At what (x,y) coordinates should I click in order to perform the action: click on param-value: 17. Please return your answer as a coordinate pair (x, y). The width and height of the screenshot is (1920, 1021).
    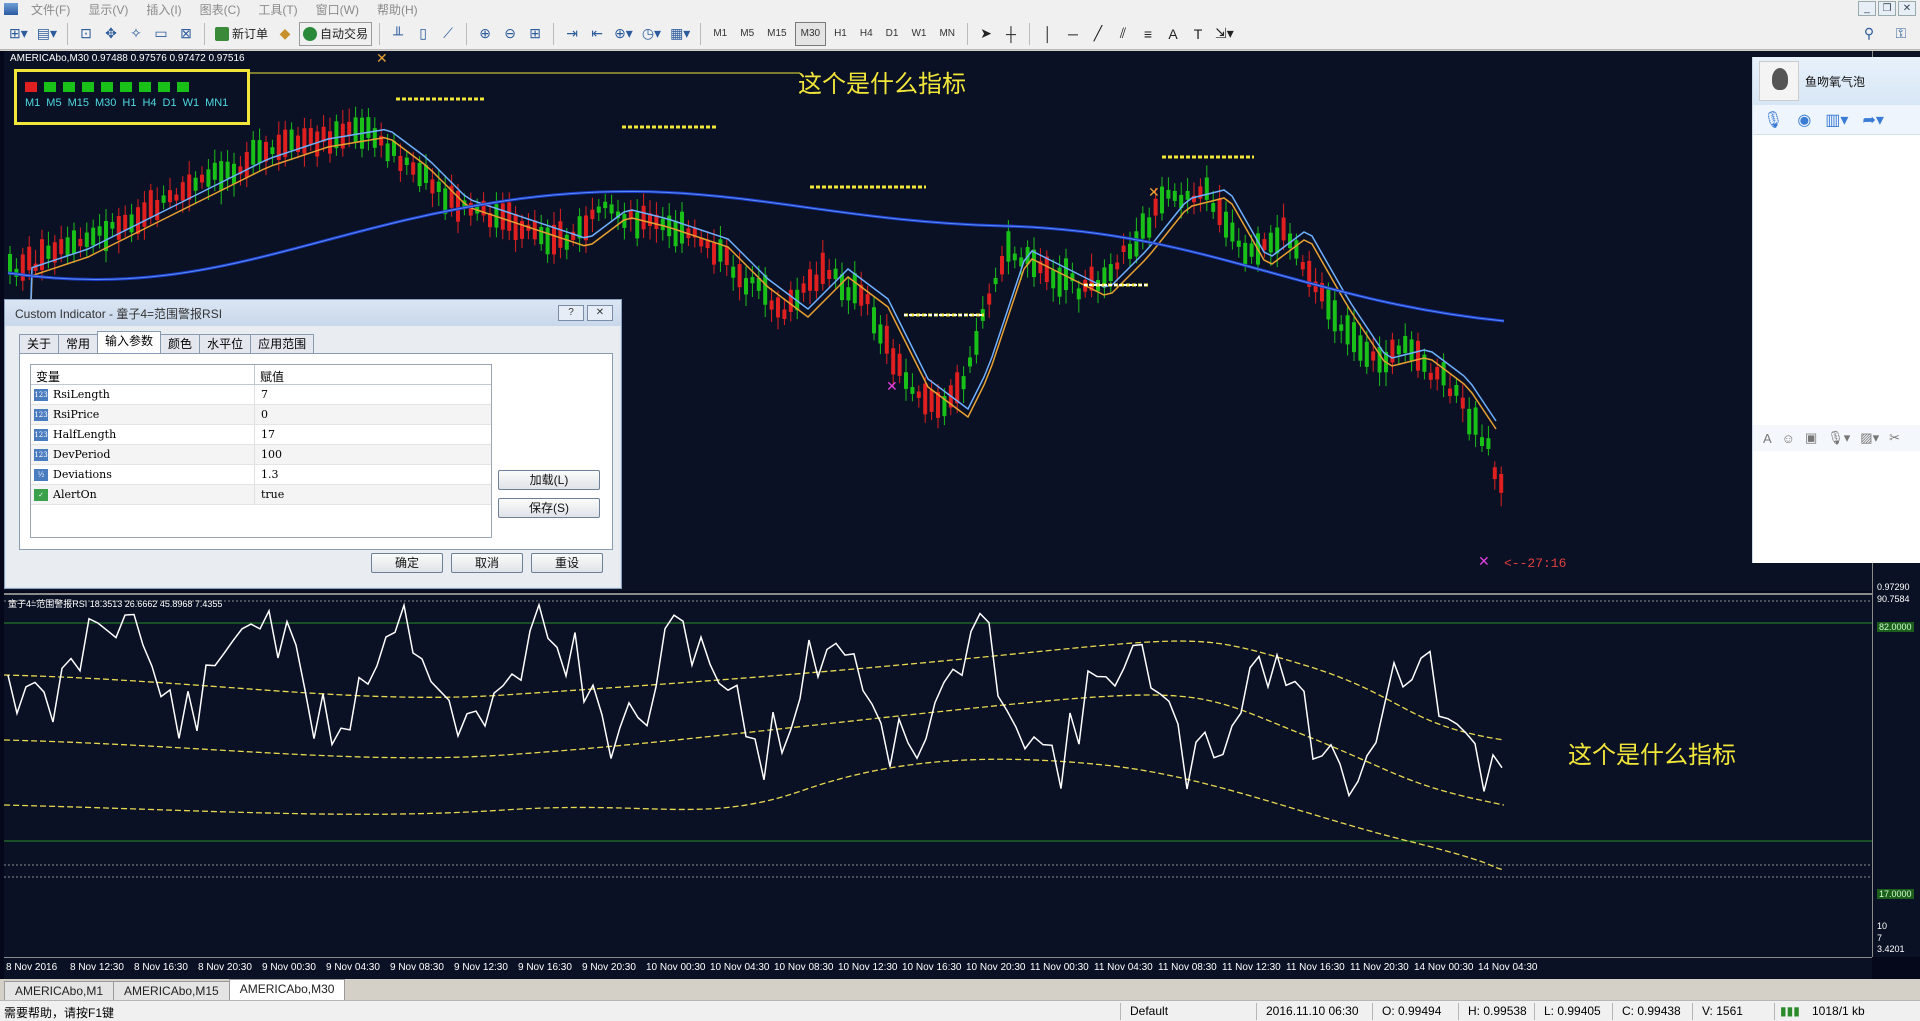
    Looking at the image, I should click on (265, 434).